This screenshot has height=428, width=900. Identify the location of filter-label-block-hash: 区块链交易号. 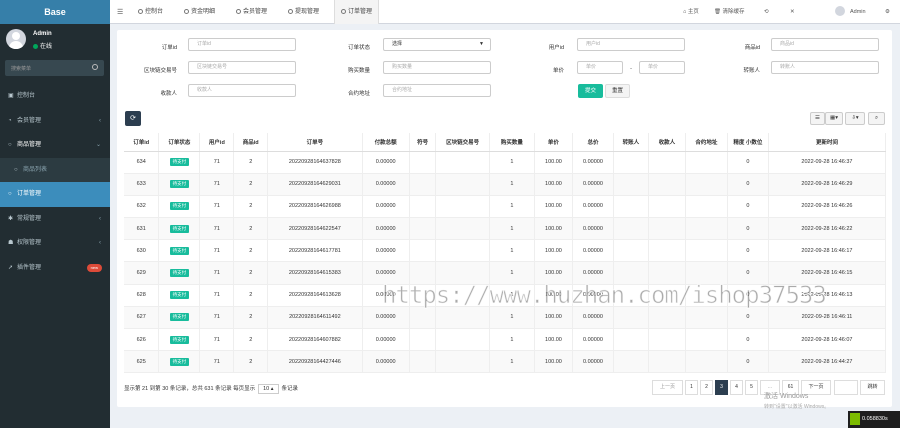
(160, 71).